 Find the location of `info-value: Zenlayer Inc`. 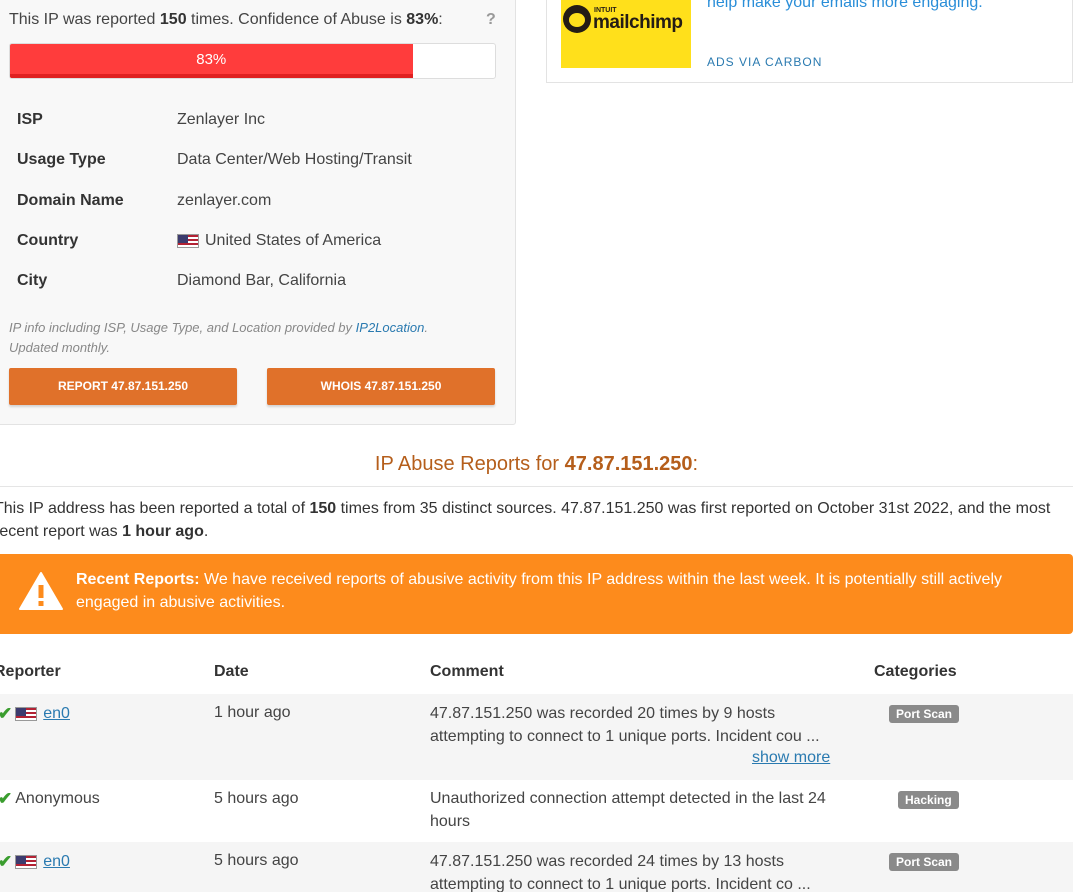

info-value: Zenlayer Inc is located at coordinates (221, 120).